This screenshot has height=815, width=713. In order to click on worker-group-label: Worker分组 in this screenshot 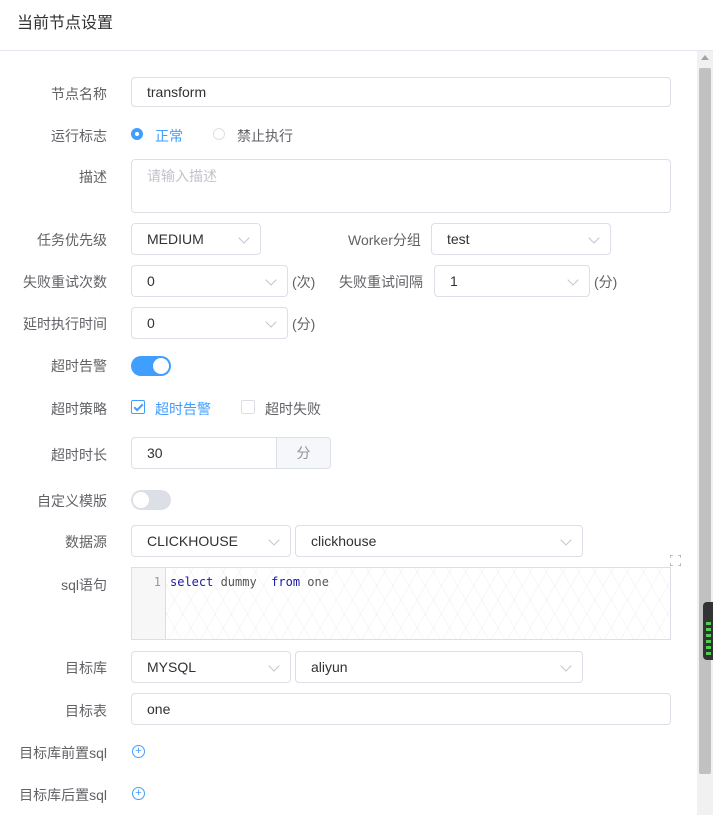, I will do `click(384, 240)`.